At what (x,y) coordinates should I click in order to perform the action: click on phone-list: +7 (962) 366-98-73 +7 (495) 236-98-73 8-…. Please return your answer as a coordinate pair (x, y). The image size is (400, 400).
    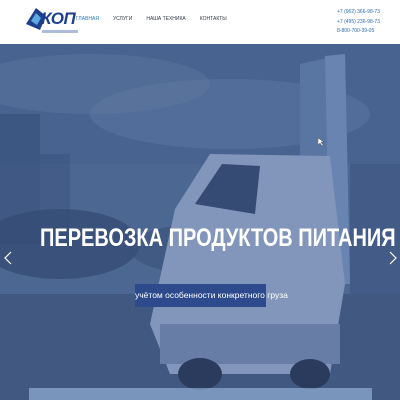
    Looking at the image, I should click on (367, 22).